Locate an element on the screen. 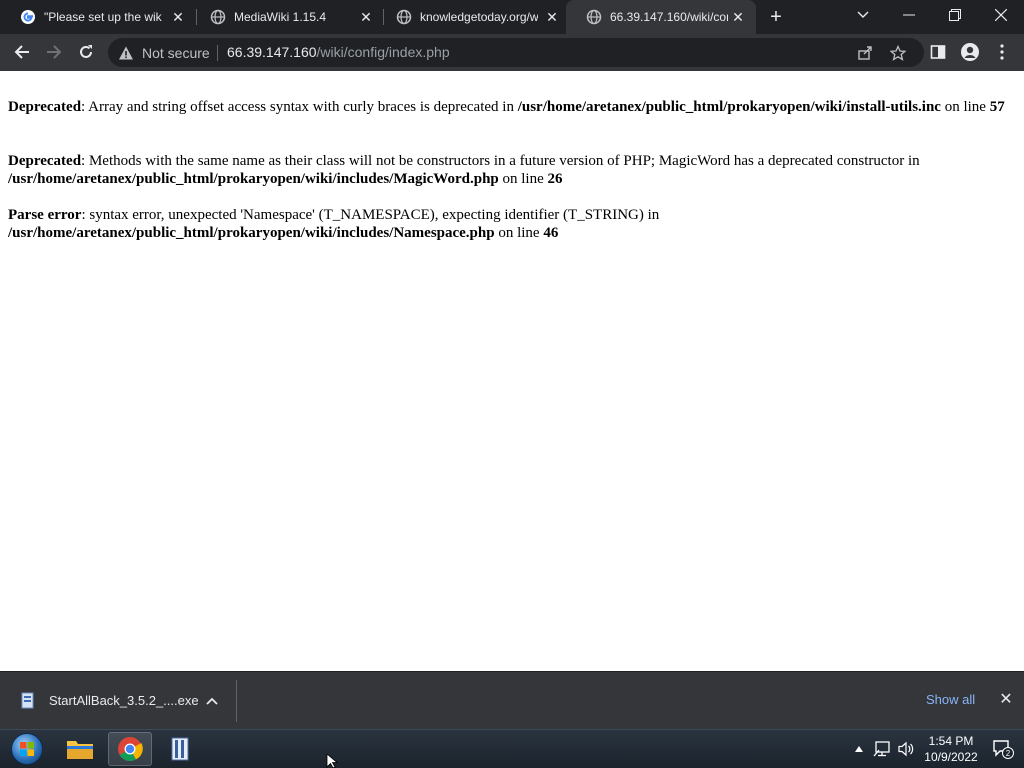 The height and width of the screenshot is (768, 1024). book-app-icon is located at coordinates (180, 749).